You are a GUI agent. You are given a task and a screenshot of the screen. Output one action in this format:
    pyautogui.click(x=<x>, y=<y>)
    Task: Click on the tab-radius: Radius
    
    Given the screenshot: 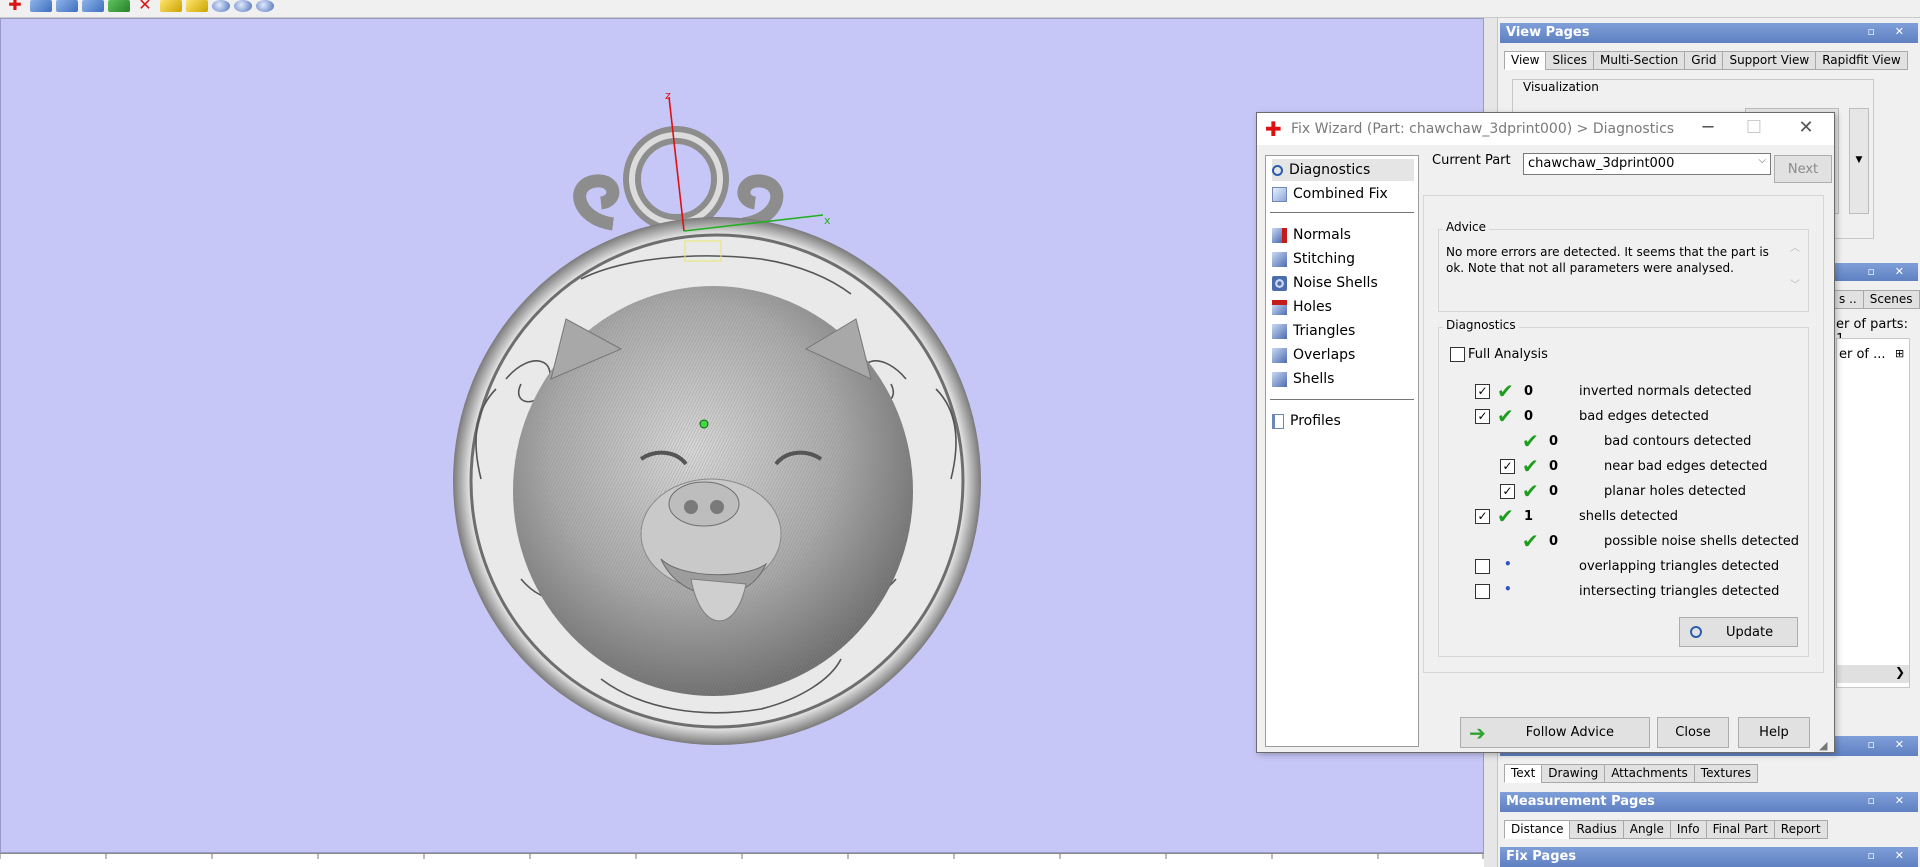 What is the action you would take?
    pyautogui.click(x=1596, y=829)
    